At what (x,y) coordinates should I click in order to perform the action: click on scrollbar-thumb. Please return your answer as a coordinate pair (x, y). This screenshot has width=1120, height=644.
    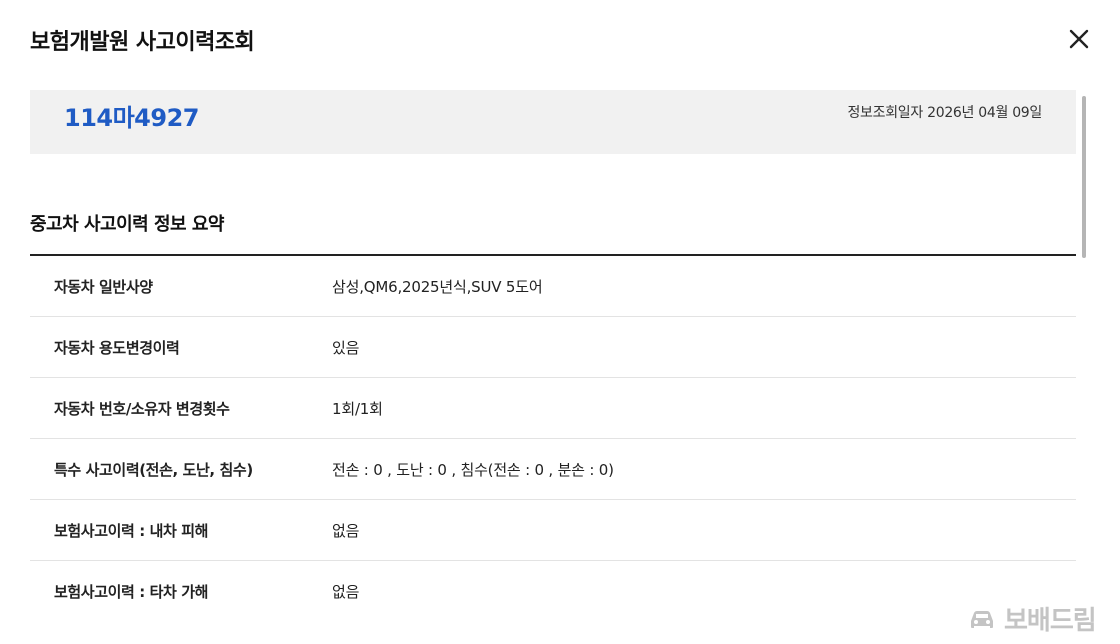
    Looking at the image, I should click on (1084, 177).